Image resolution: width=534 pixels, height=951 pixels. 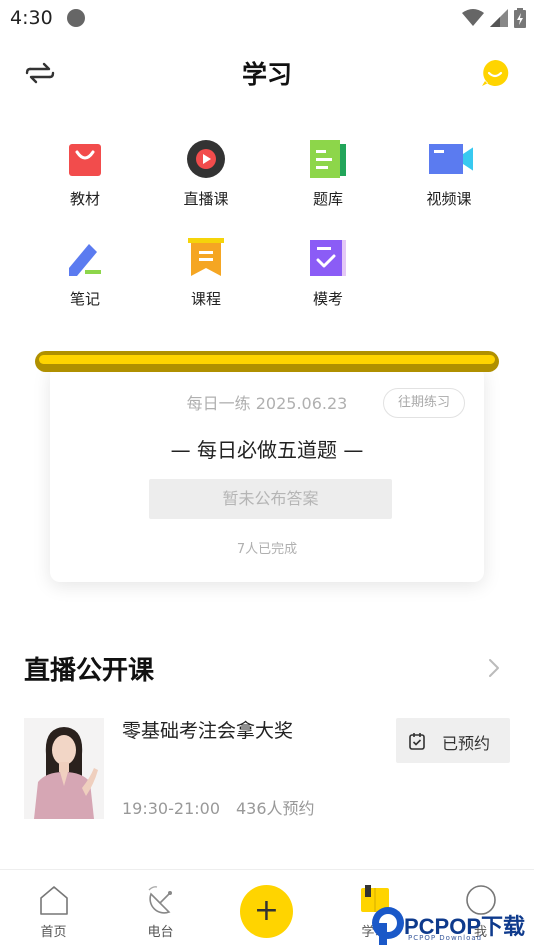 I want to click on status-bar: 4:30, so click(x=267, y=19).